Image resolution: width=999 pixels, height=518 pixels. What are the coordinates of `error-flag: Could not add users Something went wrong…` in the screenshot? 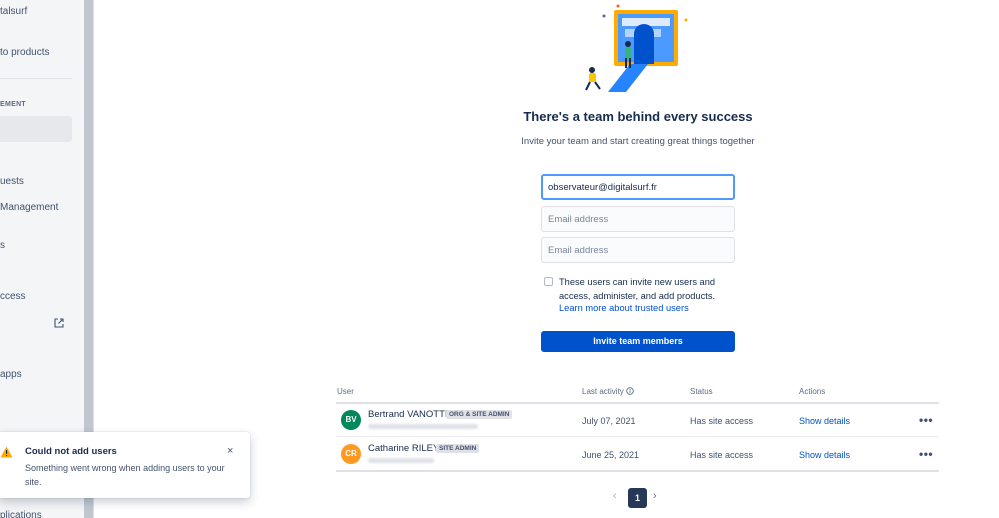 It's located at (125, 465).